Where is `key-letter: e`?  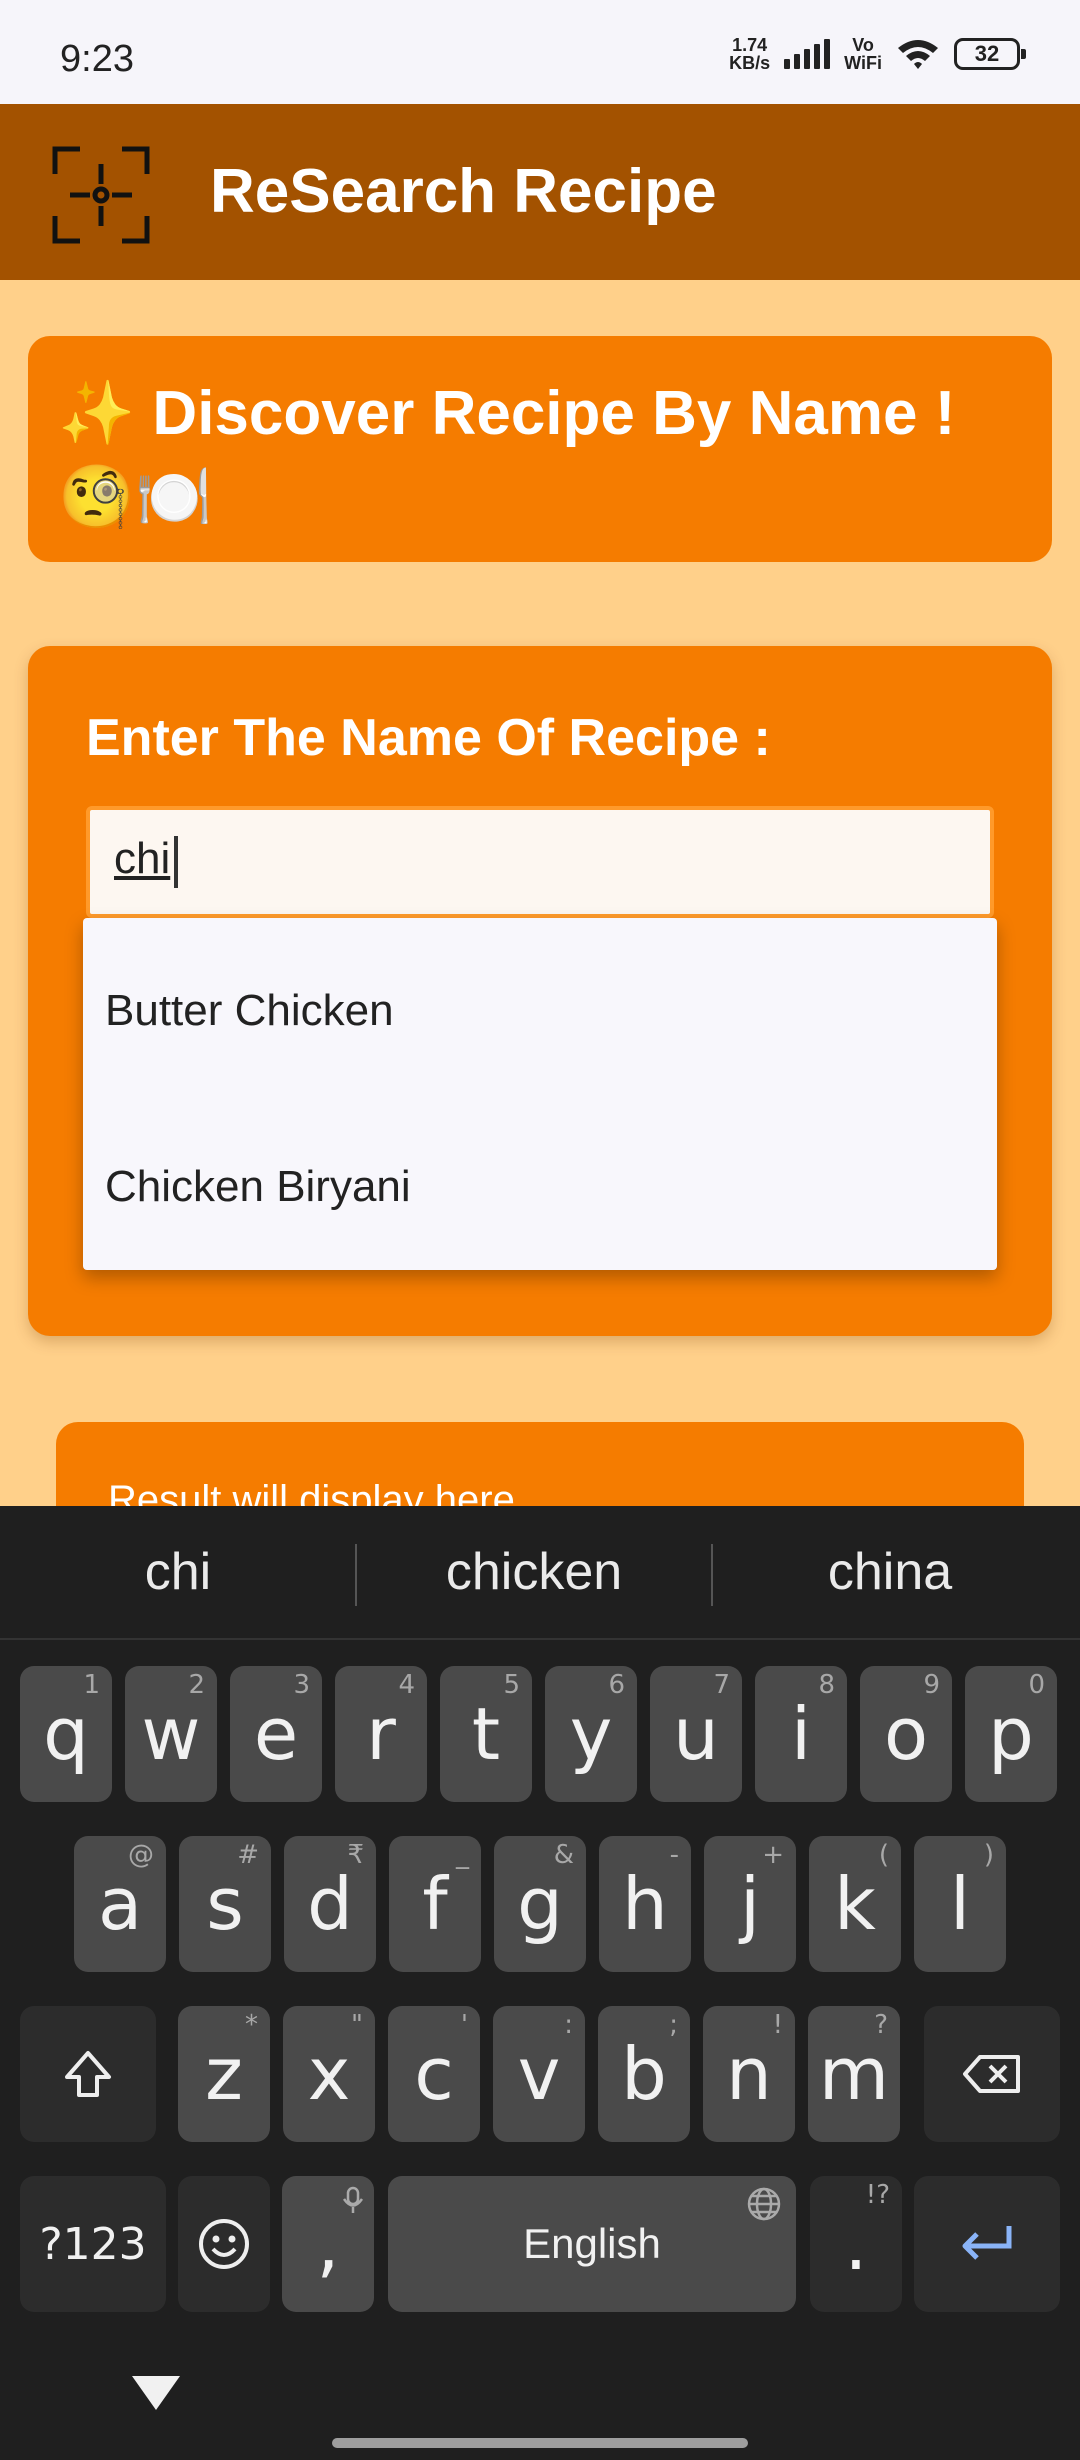 key-letter: e is located at coordinates (276, 1734).